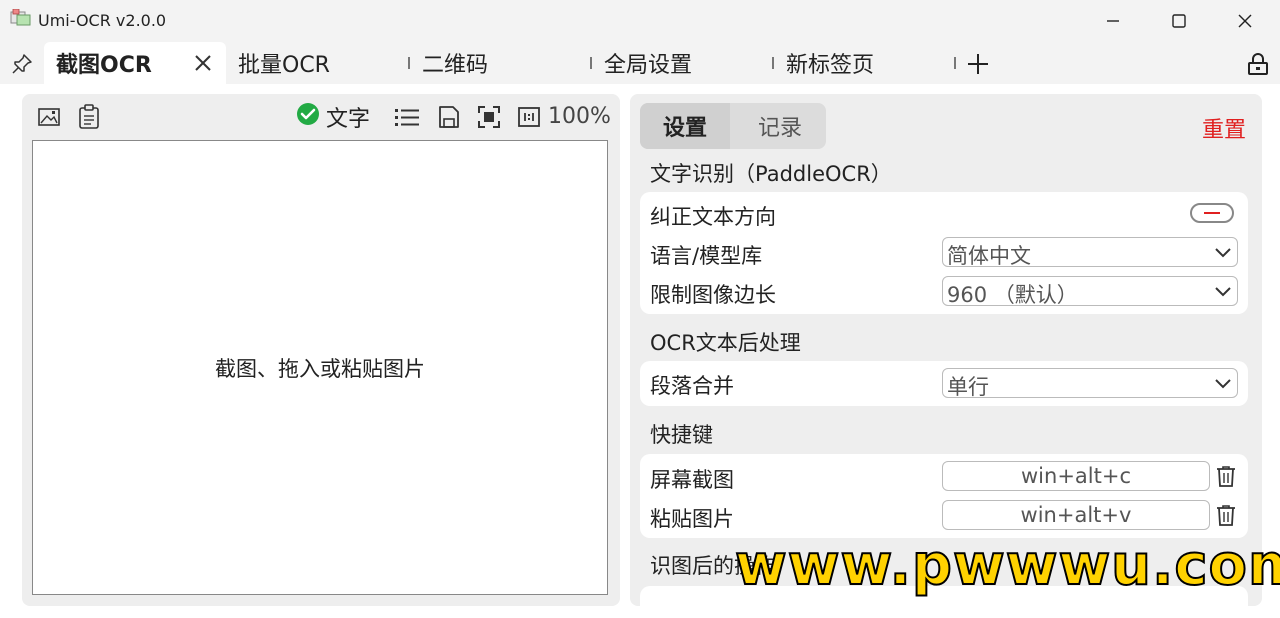  I want to click on tab-qrcode: 二维码, so click(500, 63).